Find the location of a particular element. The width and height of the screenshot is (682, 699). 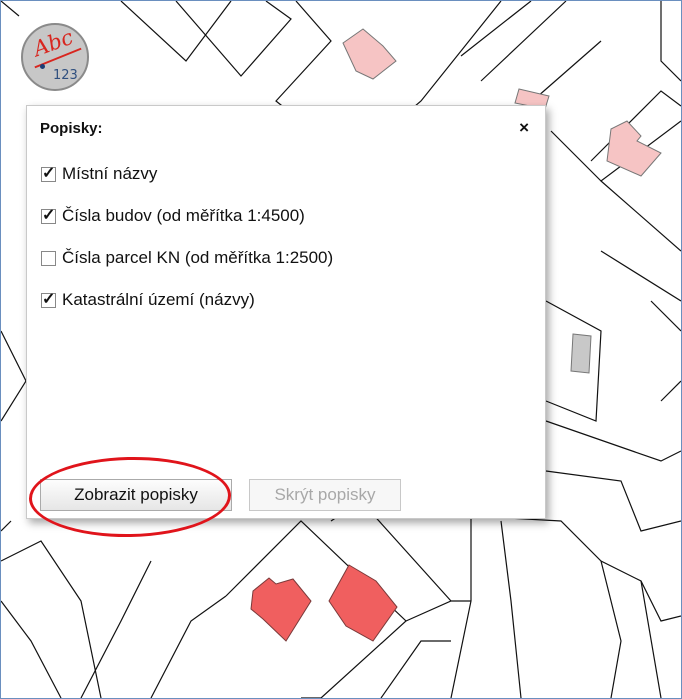

close-icon: × is located at coordinates (524, 128).